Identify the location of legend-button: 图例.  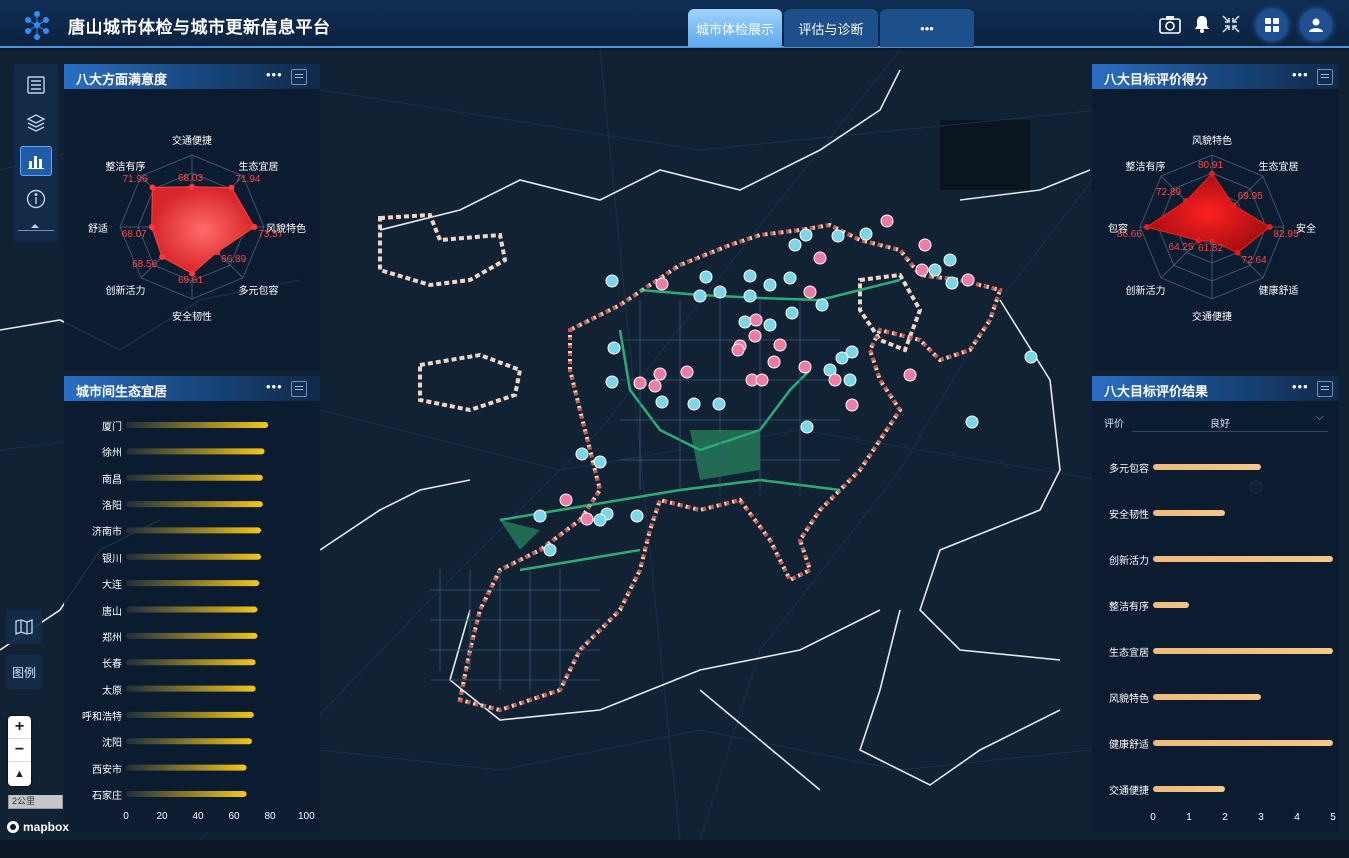
(24, 672).